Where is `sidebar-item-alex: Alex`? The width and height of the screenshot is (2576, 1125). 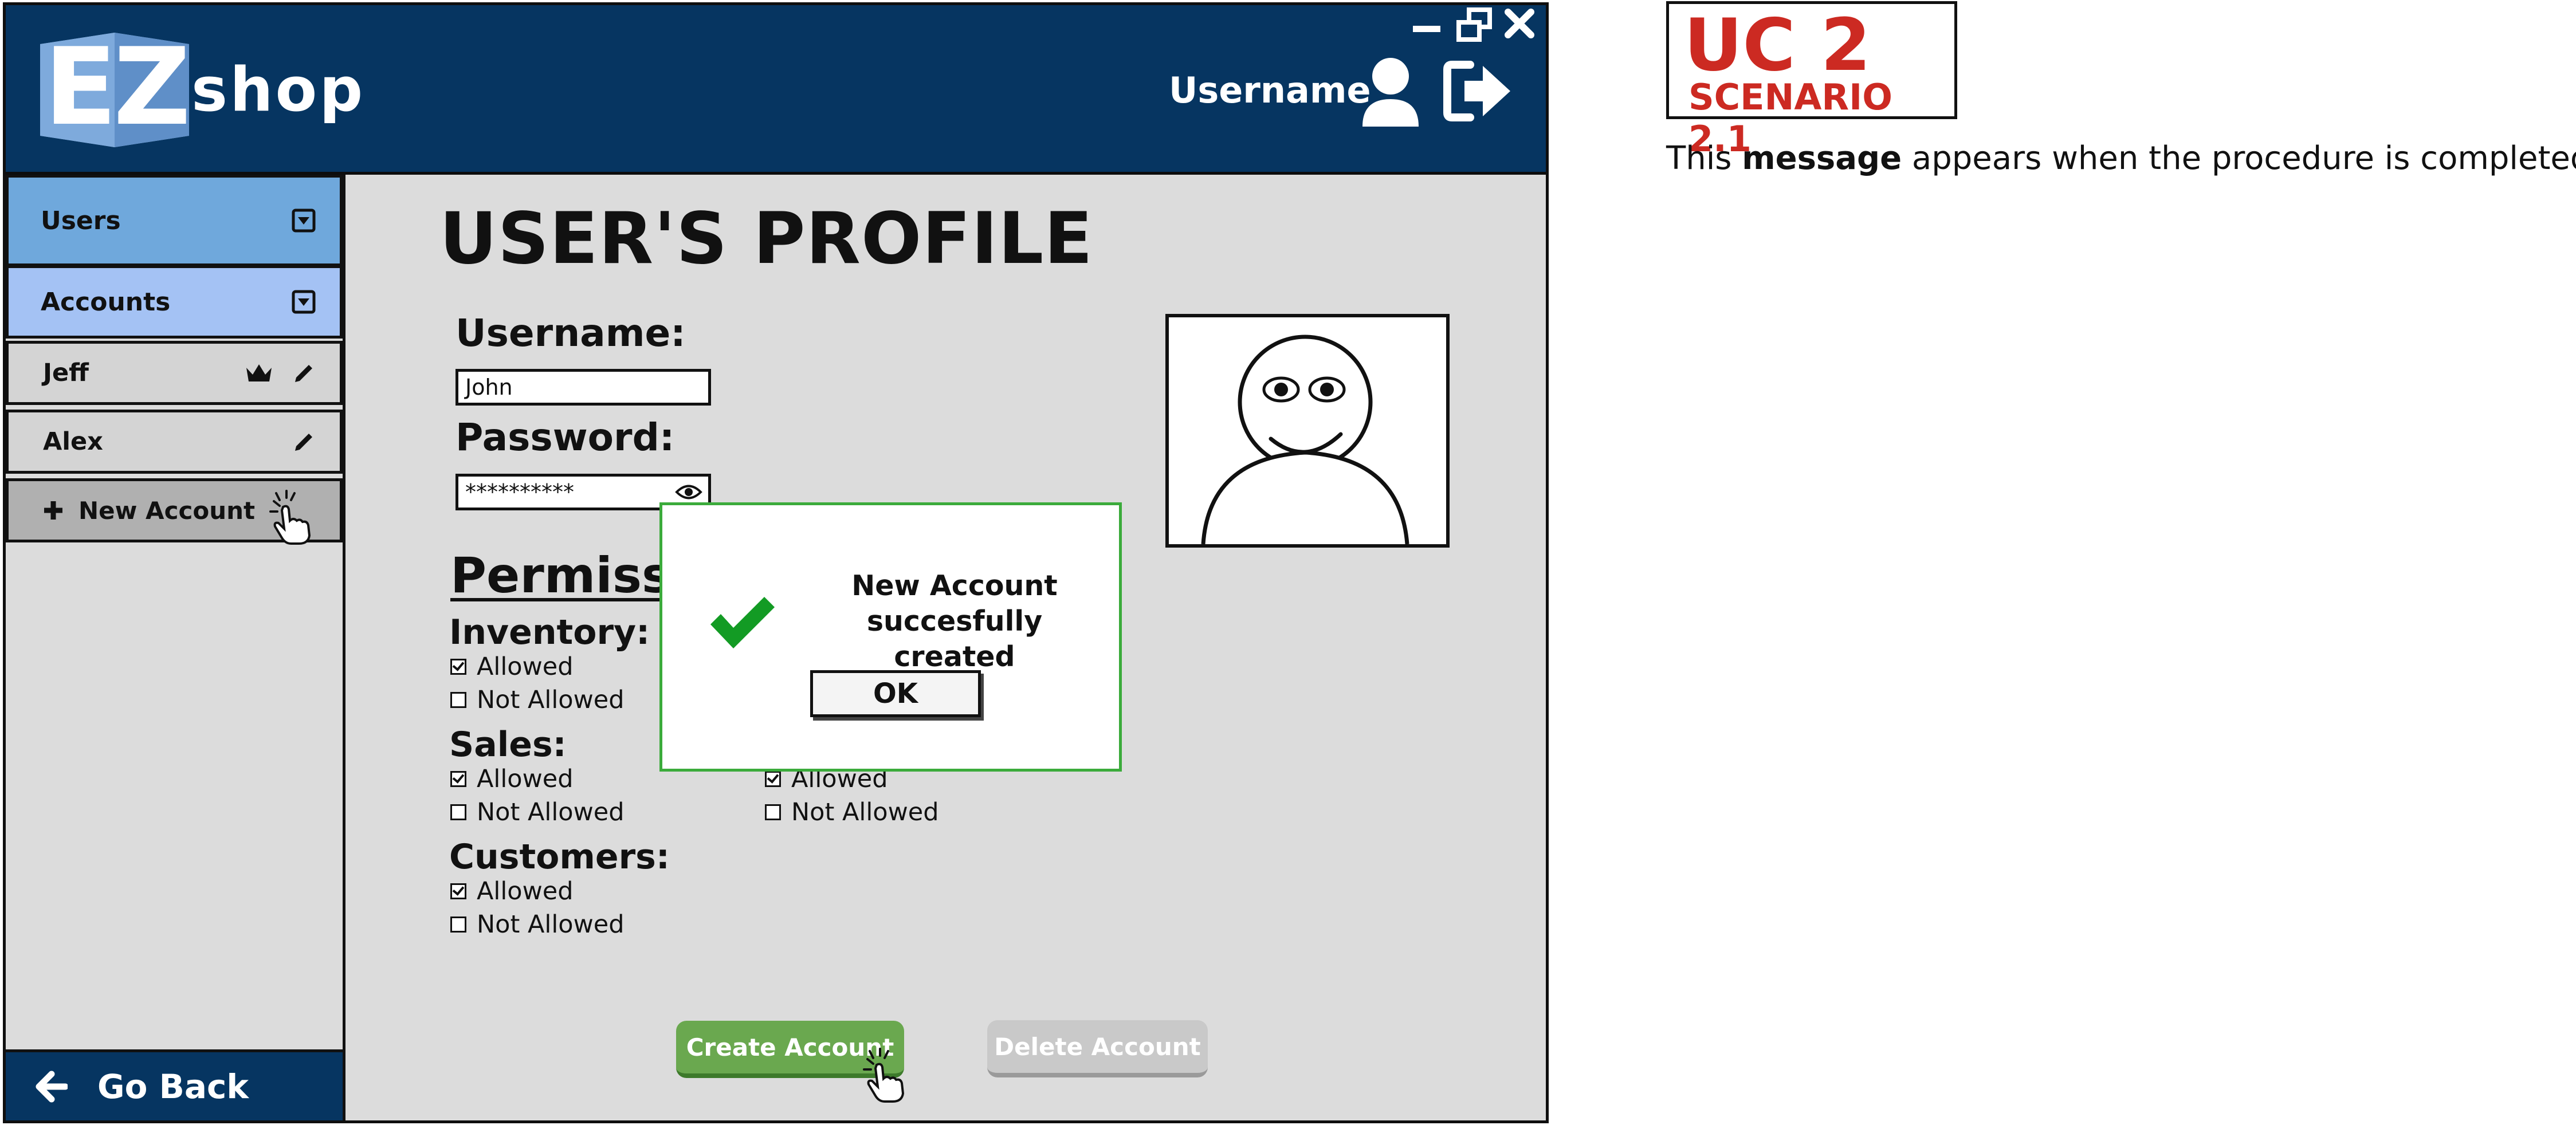
sidebar-item-alex: Alex is located at coordinates (174, 442).